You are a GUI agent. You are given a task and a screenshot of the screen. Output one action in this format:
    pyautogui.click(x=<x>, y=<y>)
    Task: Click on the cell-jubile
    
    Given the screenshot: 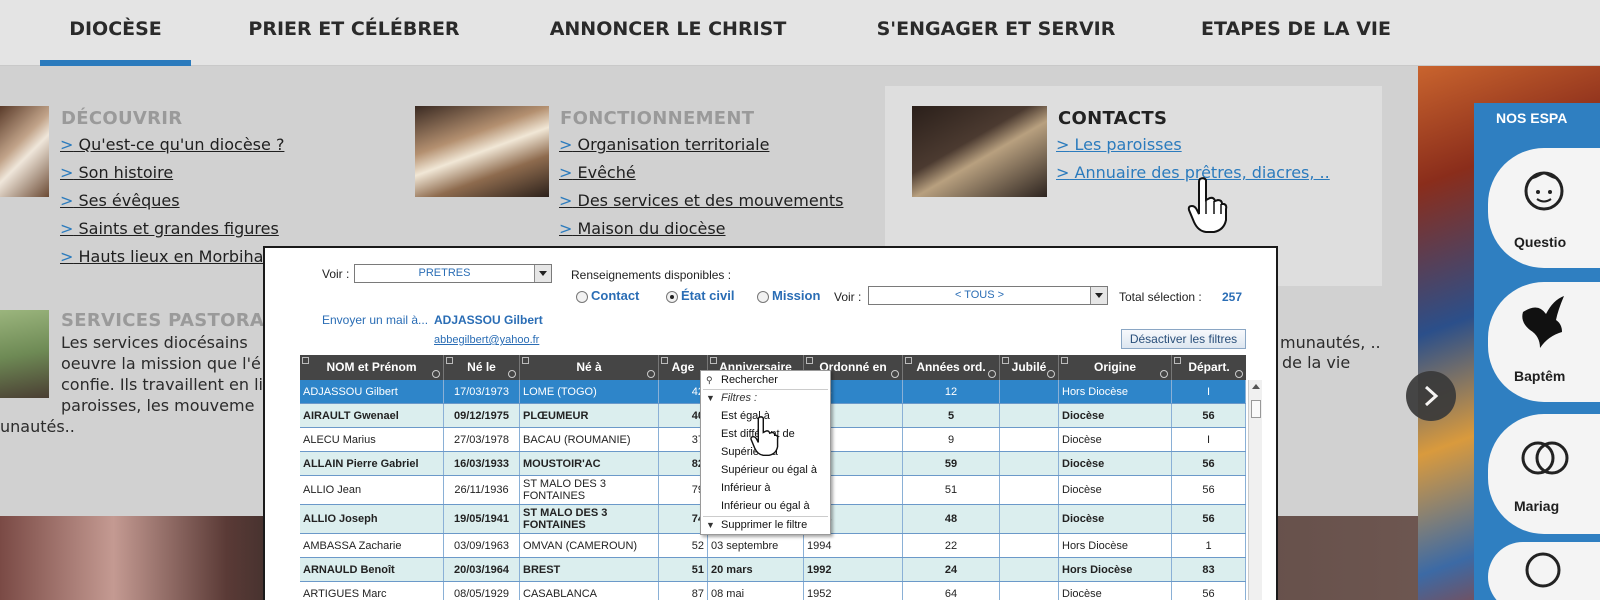 What is the action you would take?
    pyautogui.click(x=1029, y=591)
    